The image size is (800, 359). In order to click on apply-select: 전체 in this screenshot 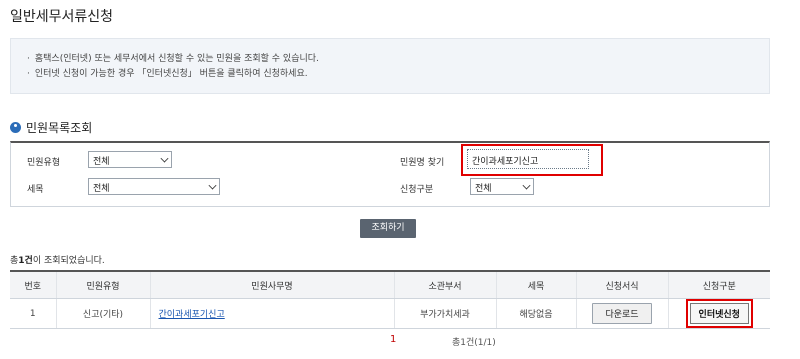, I will do `click(502, 186)`.